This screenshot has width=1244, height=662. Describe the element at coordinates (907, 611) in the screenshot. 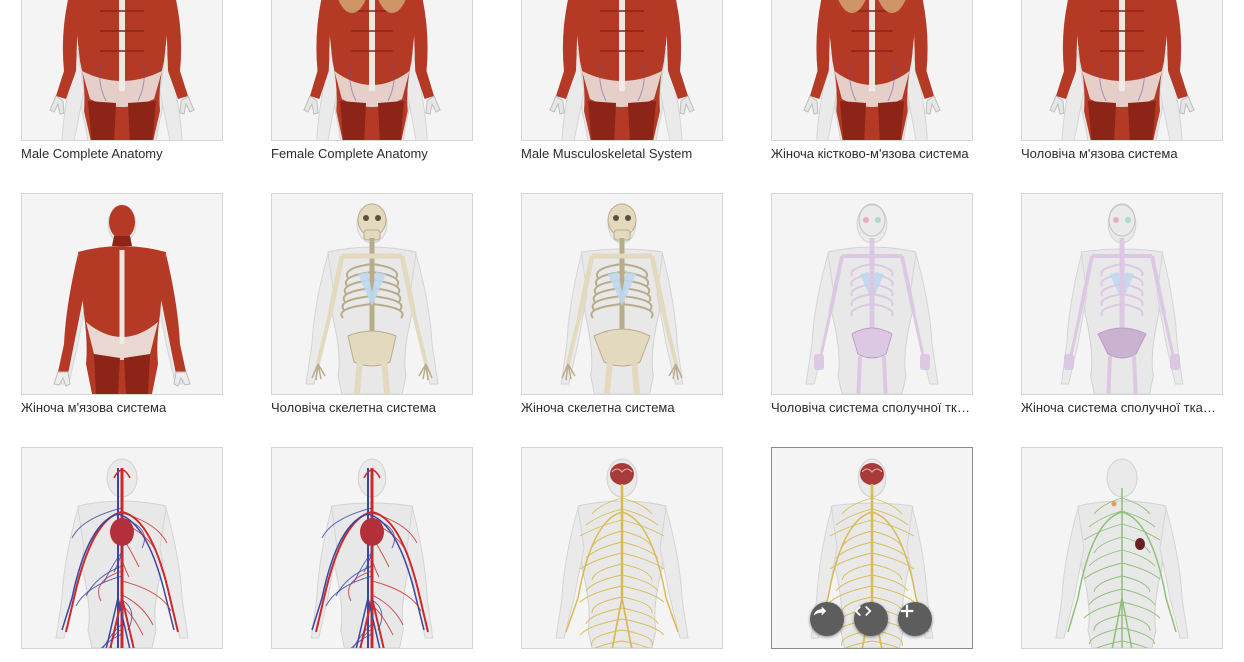

I see `plus-icon` at that location.